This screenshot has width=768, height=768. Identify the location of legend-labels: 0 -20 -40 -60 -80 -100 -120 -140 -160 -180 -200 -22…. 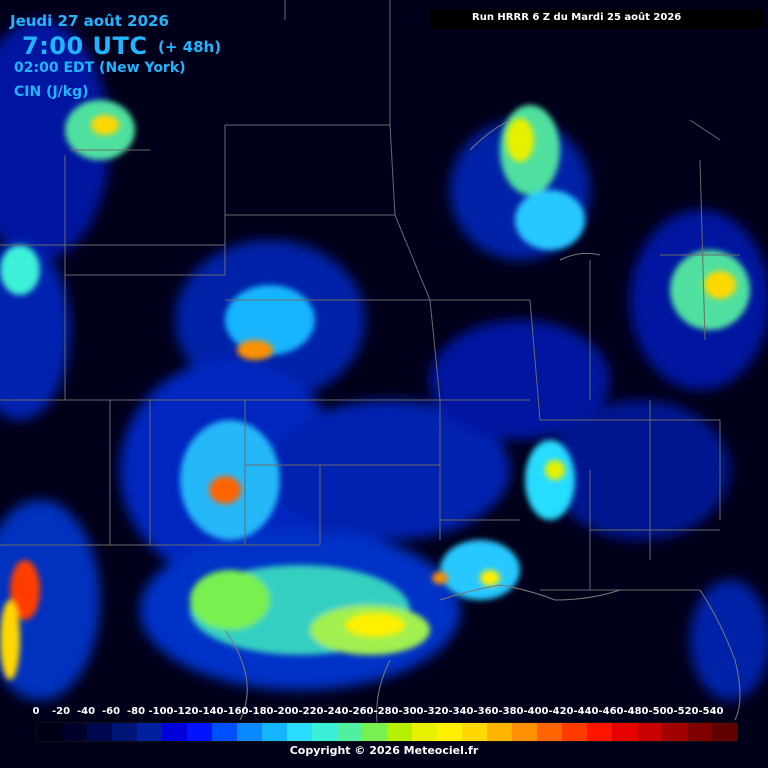
(384, 713).